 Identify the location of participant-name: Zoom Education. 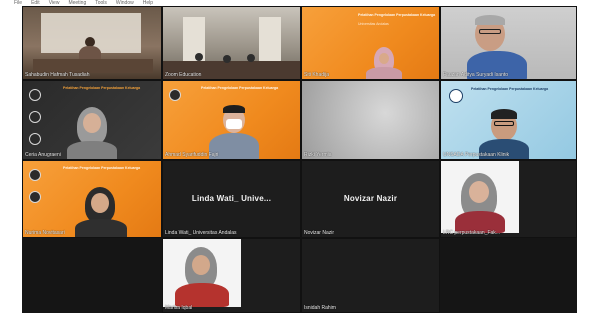
(183, 75).